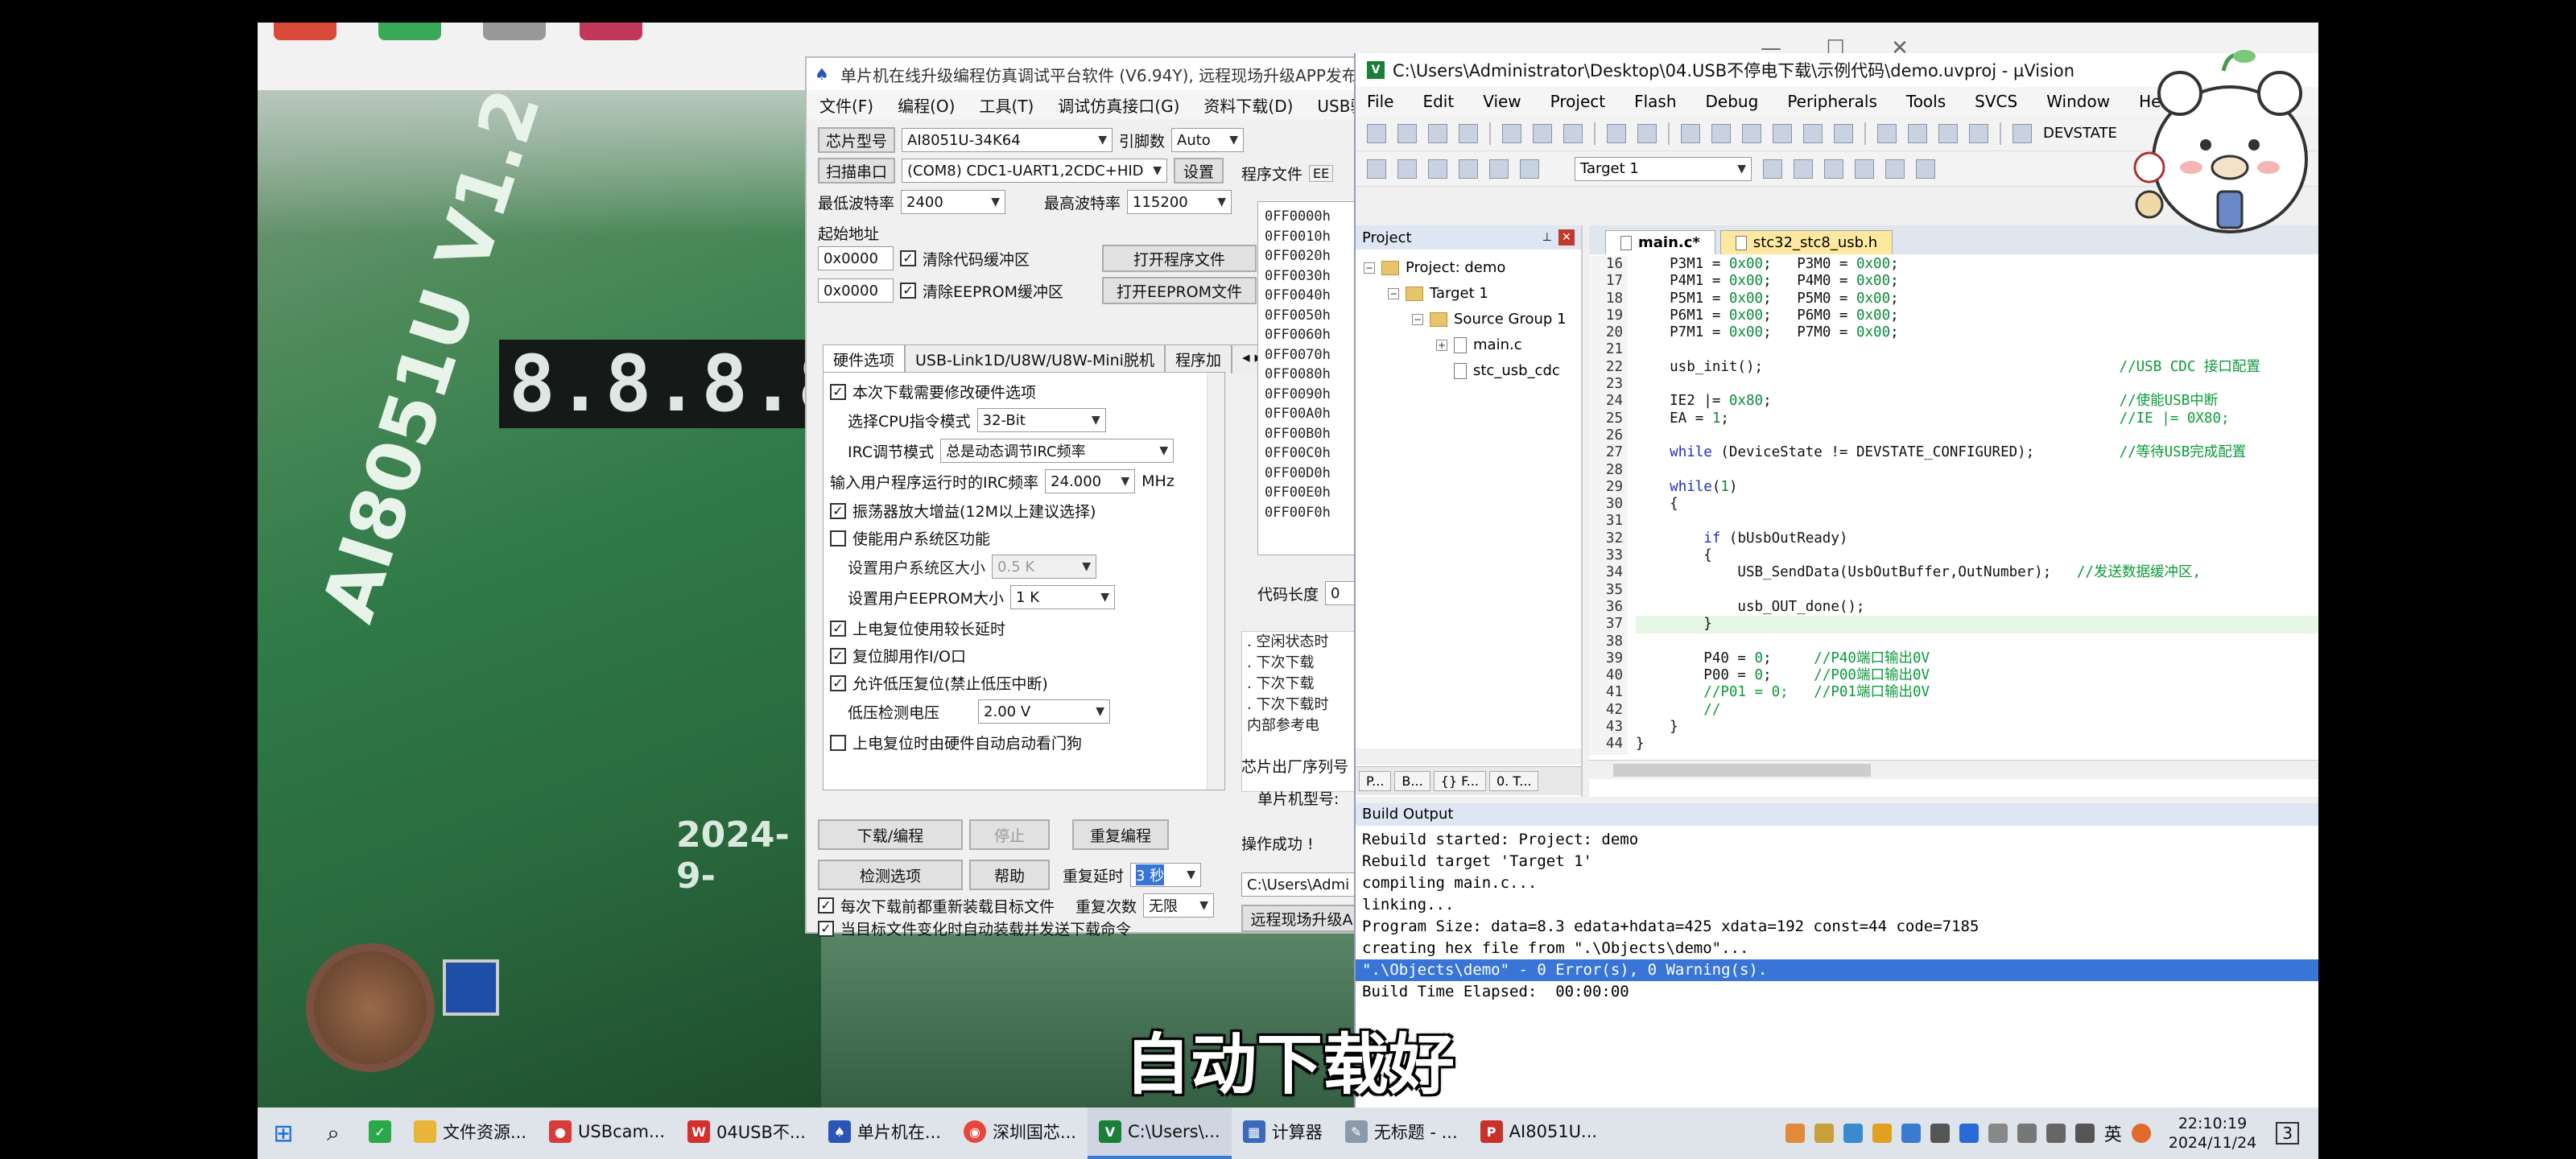 Image resolution: width=2576 pixels, height=1159 pixels. Describe the element at coordinates (1009, 875) in the screenshot. I see `help-button: 帮助` at that location.